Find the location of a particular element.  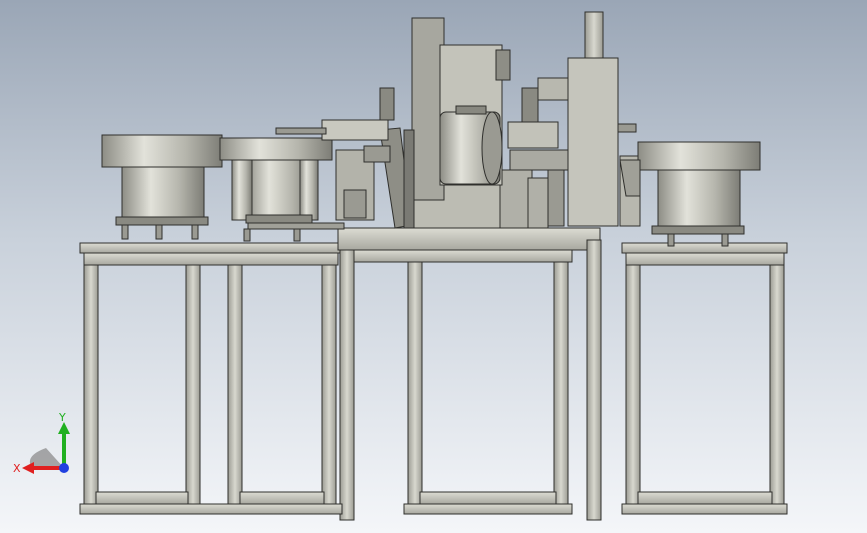

center-table-top is located at coordinates (469, 239).